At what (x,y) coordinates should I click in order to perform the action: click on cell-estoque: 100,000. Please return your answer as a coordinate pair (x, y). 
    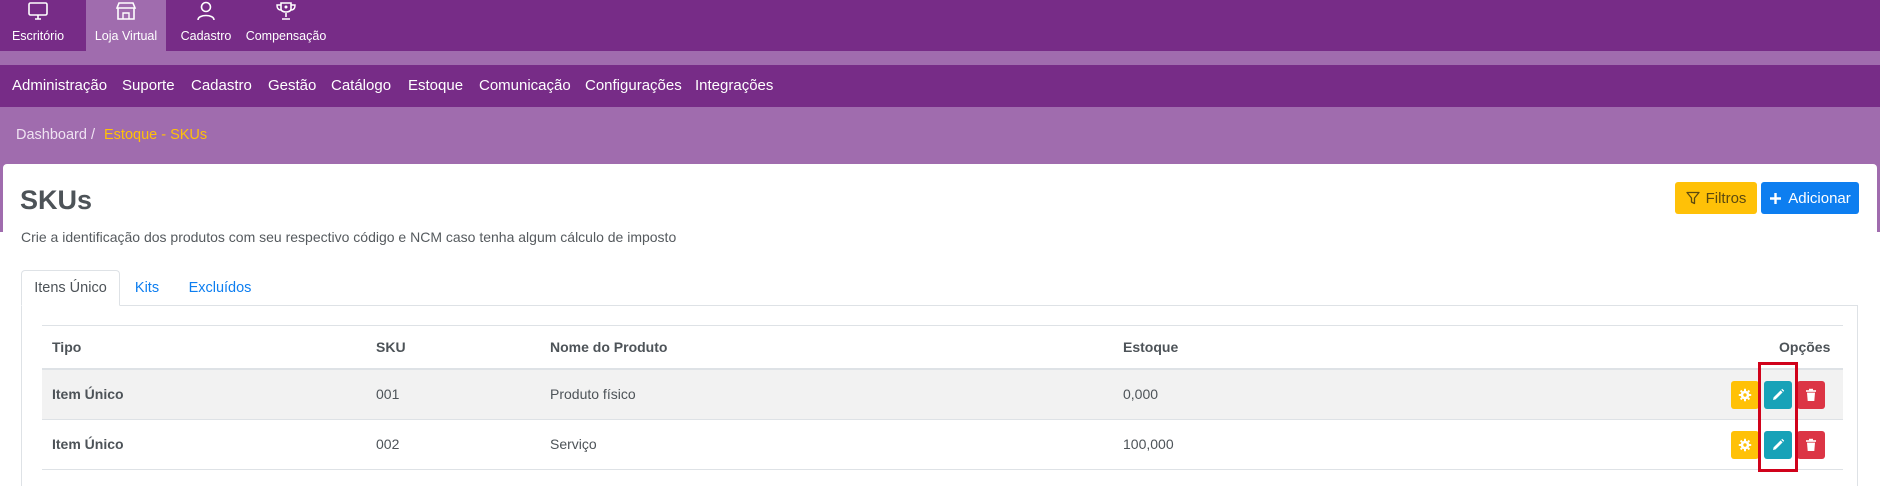
    Looking at the image, I should click on (1148, 444).